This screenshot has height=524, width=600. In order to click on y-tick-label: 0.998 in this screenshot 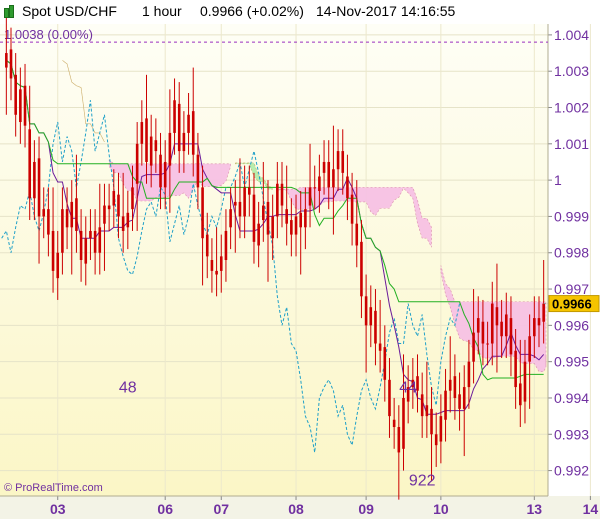, I will do `click(571, 253)`.